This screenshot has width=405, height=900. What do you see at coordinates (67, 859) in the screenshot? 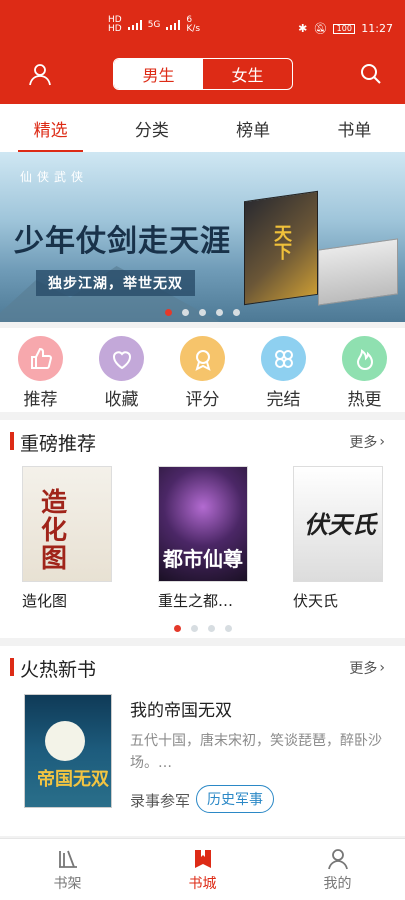
I see `bookshelf-icon` at bounding box center [67, 859].